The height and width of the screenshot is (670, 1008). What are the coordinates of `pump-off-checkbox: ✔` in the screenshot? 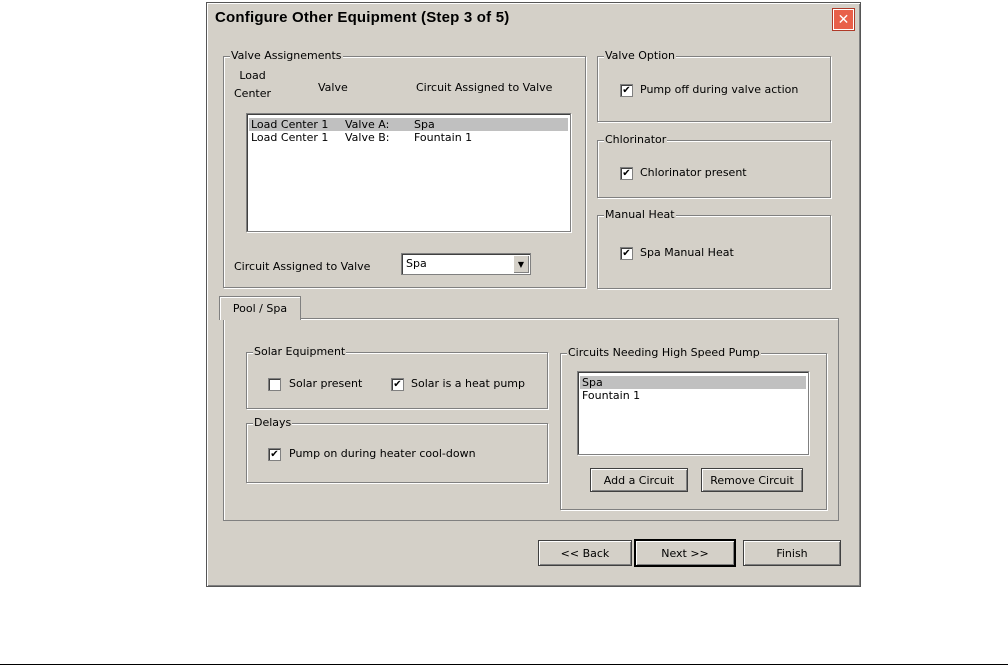 It's located at (626, 90).